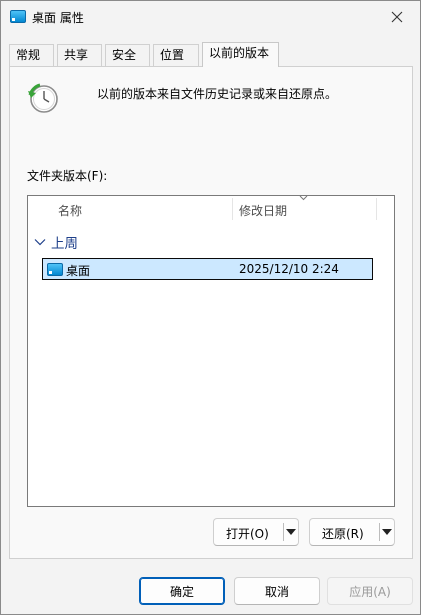 The height and width of the screenshot is (615, 421). I want to click on group-title: 上周, so click(64, 244).